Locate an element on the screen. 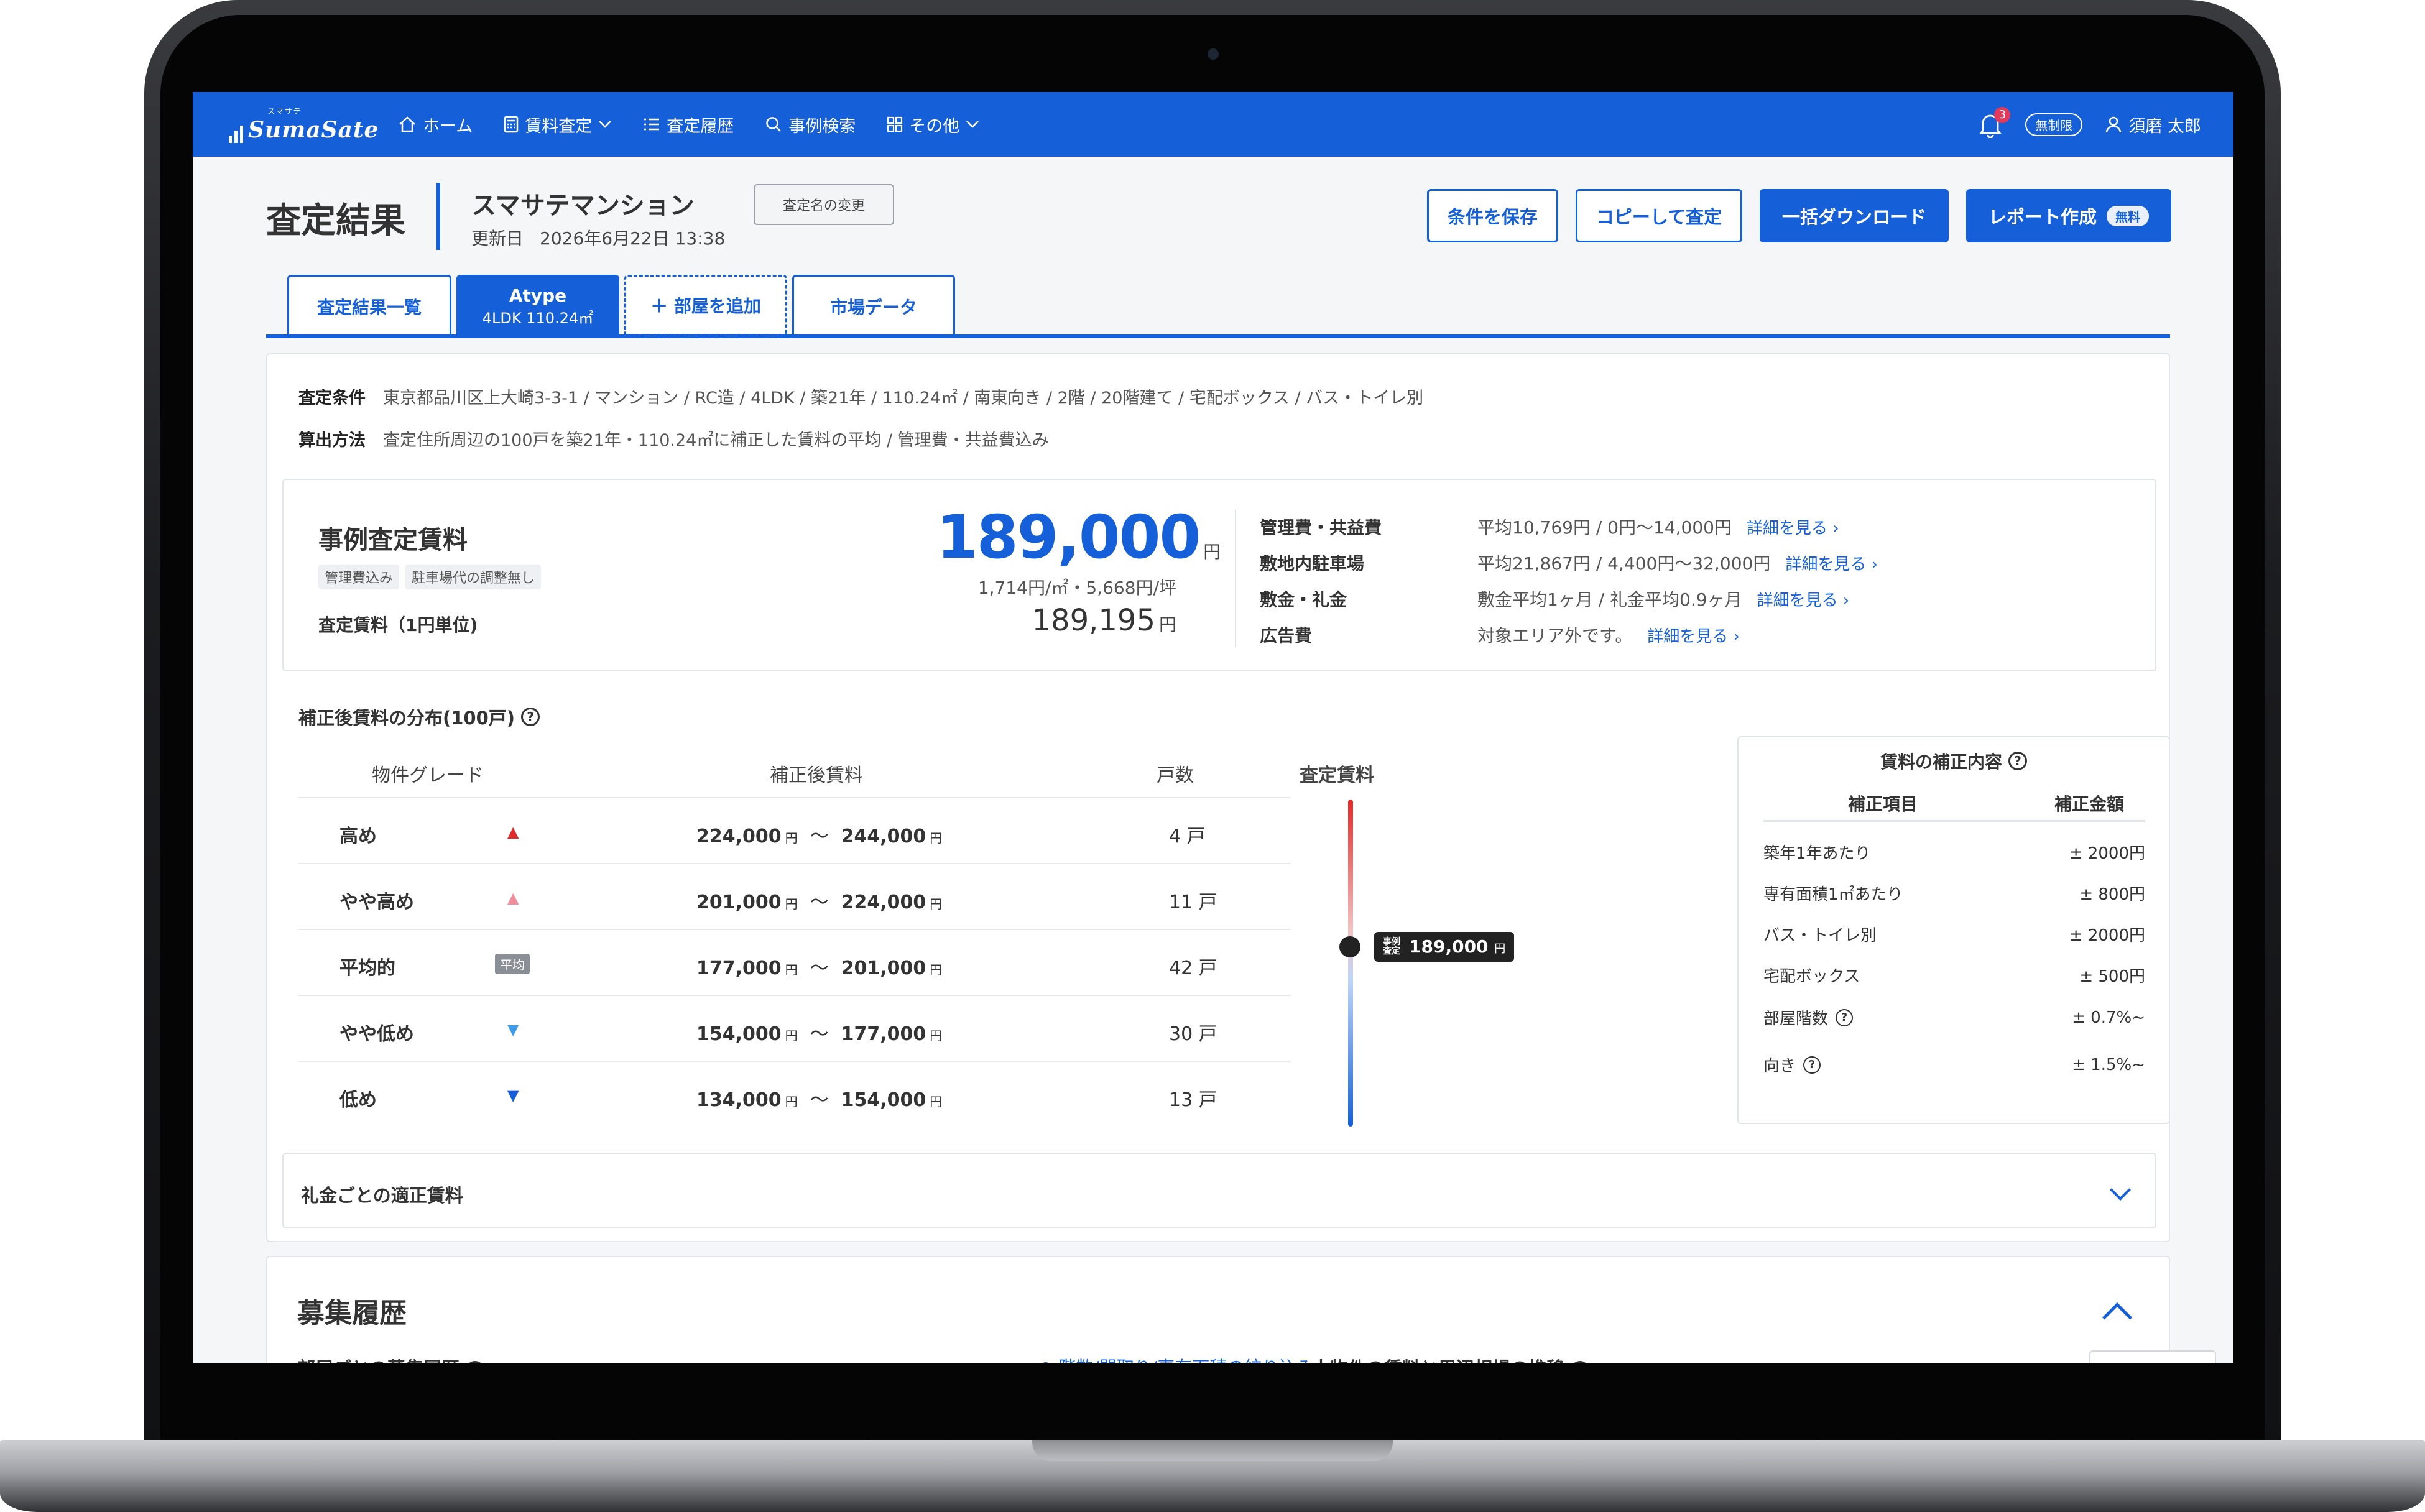 This screenshot has height=1512, width=2425. adjust-item: バス・トイレ別 is located at coordinates (1820, 935).